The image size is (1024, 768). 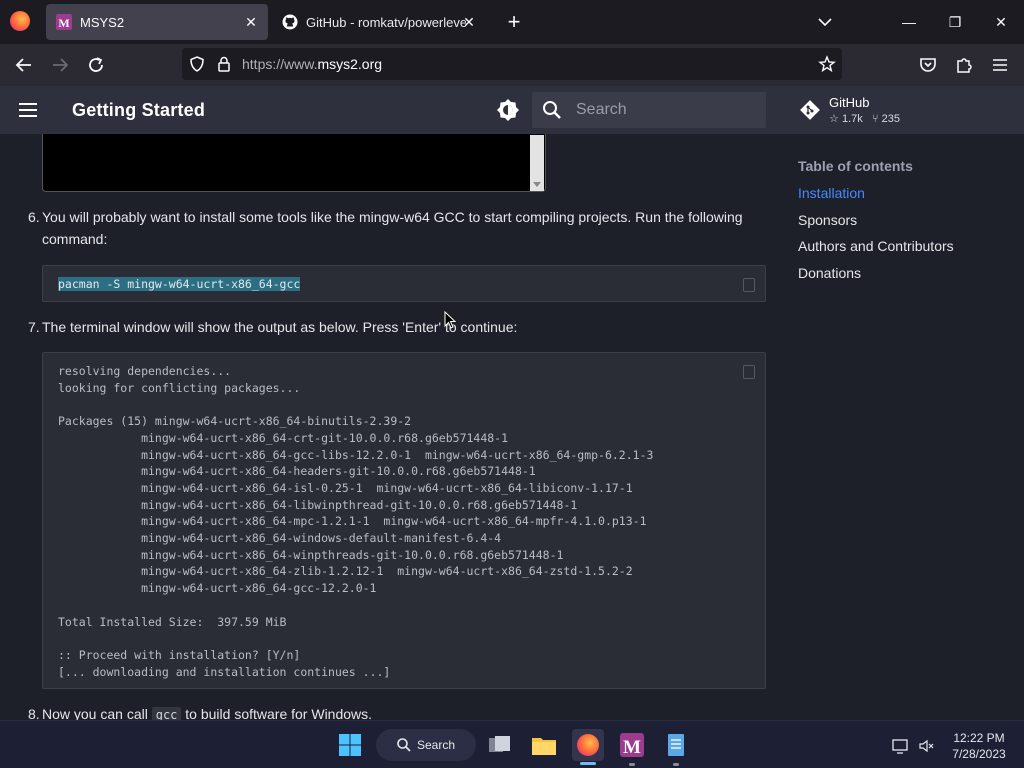 I want to click on restore-icon: ❐, so click(x=955, y=22).